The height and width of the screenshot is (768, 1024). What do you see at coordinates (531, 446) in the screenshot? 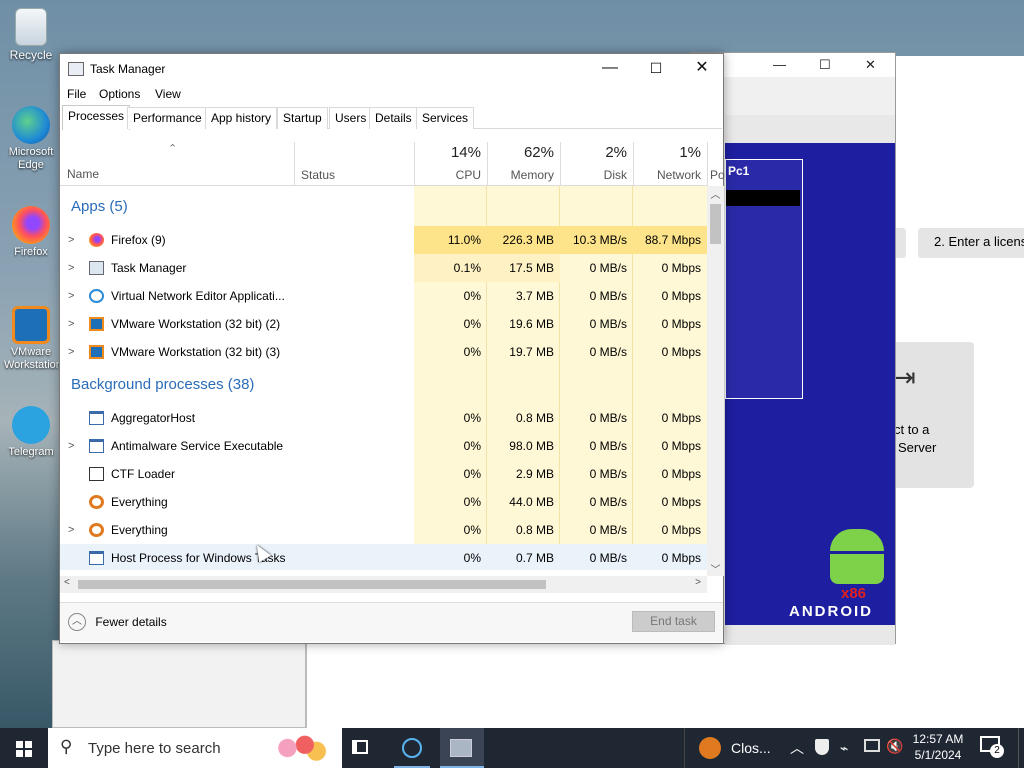
I see `memory-value: 98.0 MB` at bounding box center [531, 446].